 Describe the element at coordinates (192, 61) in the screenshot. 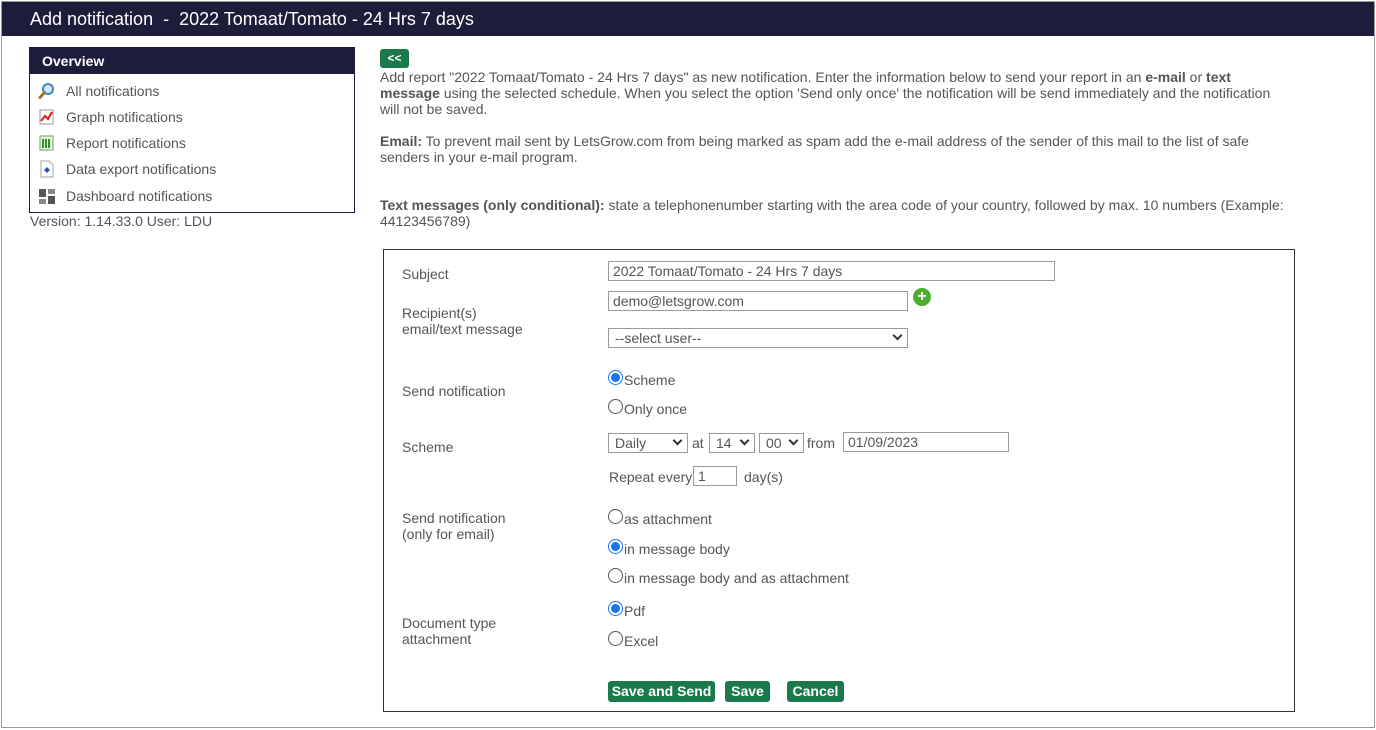

I see `overview-header: Overview` at that location.